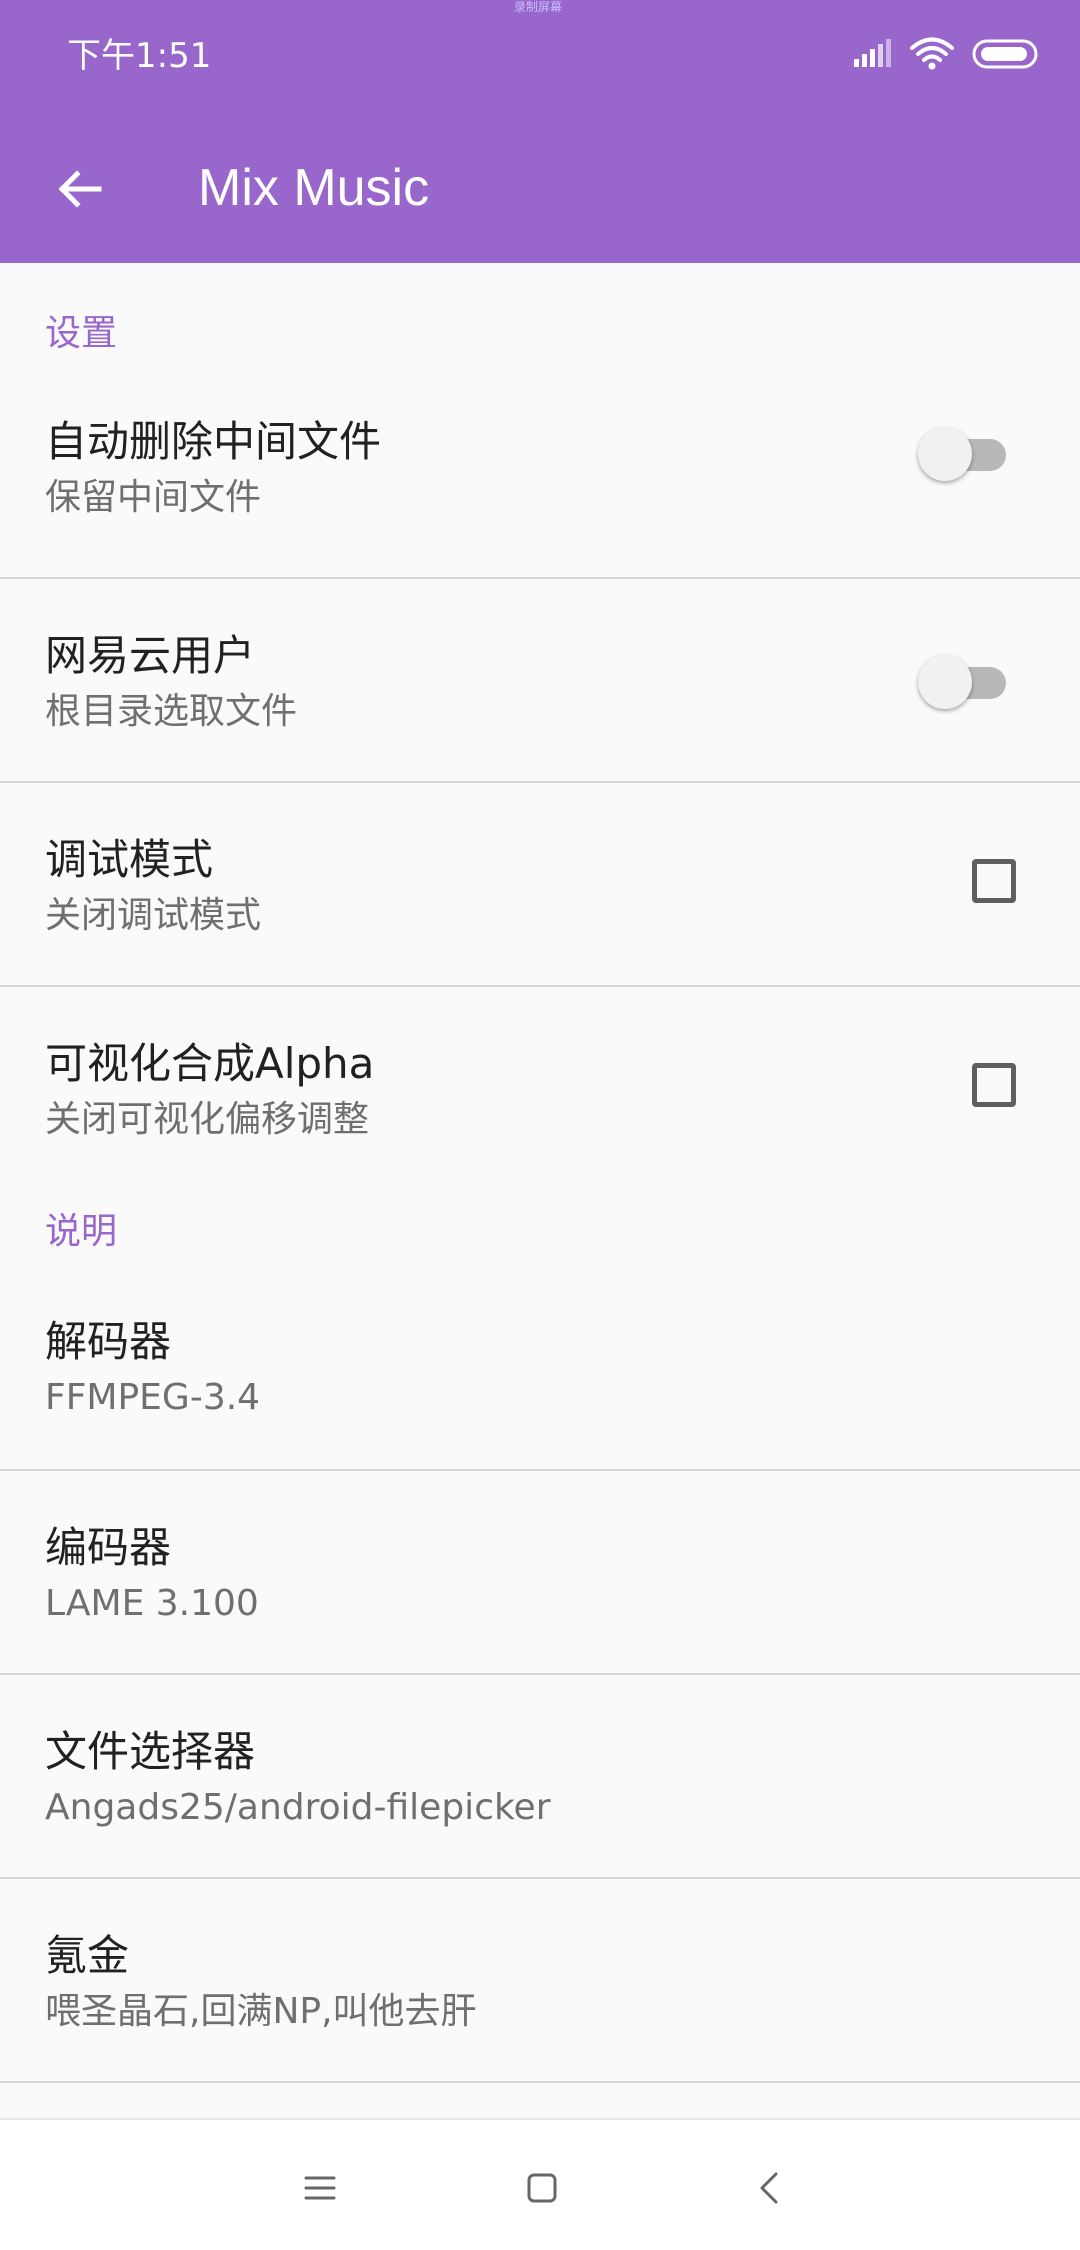 Image resolution: width=1080 pixels, height=2250 pixels. What do you see at coordinates (540, 1777) in the screenshot?
I see `pref-file-picker: 文件选择器 Angads25/android-filepicker` at bounding box center [540, 1777].